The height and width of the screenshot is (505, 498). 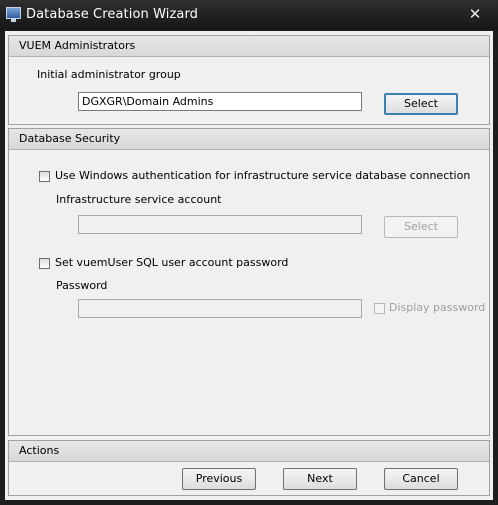 What do you see at coordinates (77, 45) in the screenshot?
I see `vuem-administrators-title: VUEM Administrators` at bounding box center [77, 45].